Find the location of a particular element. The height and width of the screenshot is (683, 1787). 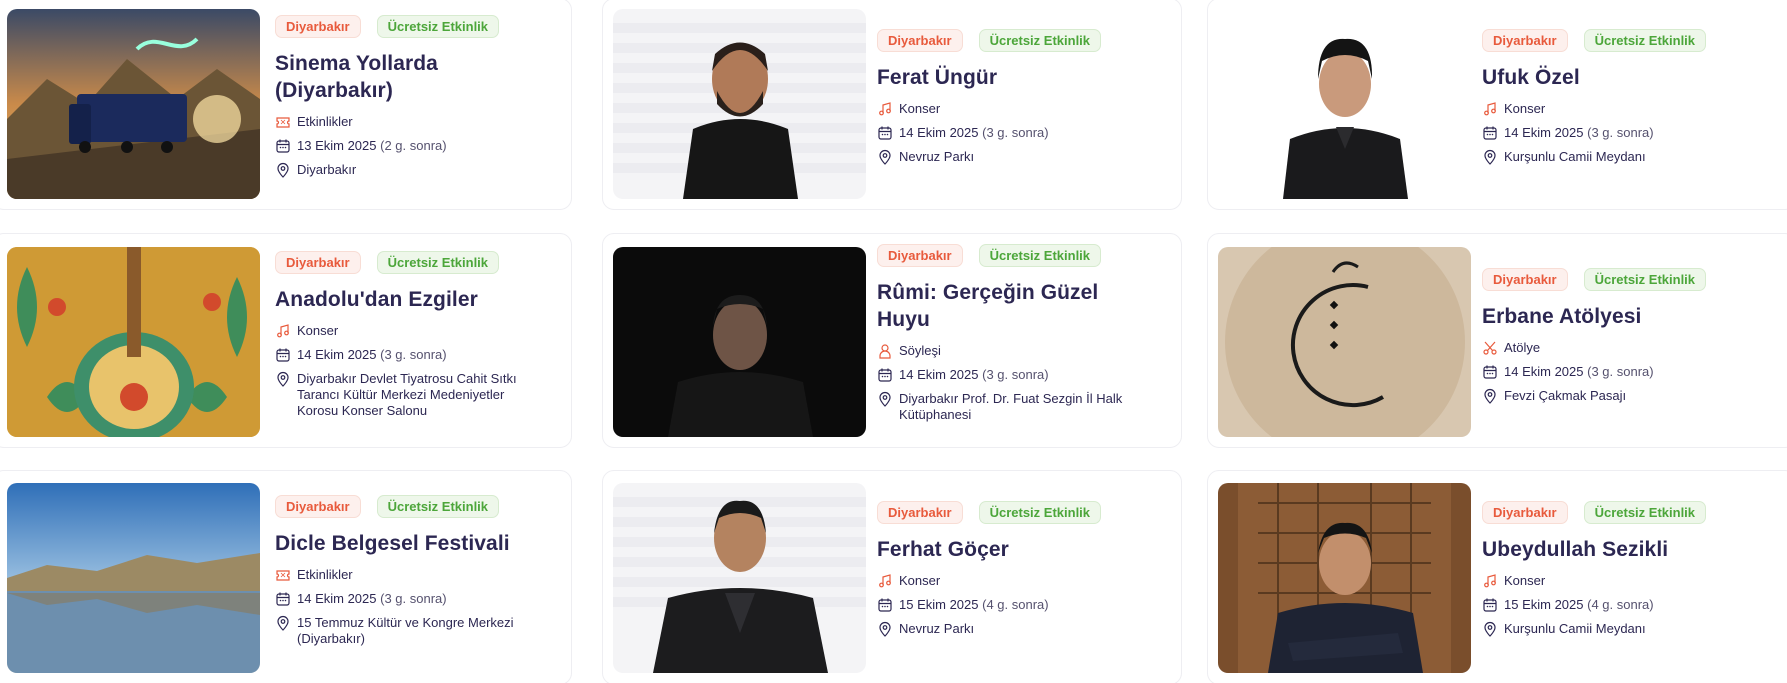

category-label: Atölye is located at coordinates (1522, 347).